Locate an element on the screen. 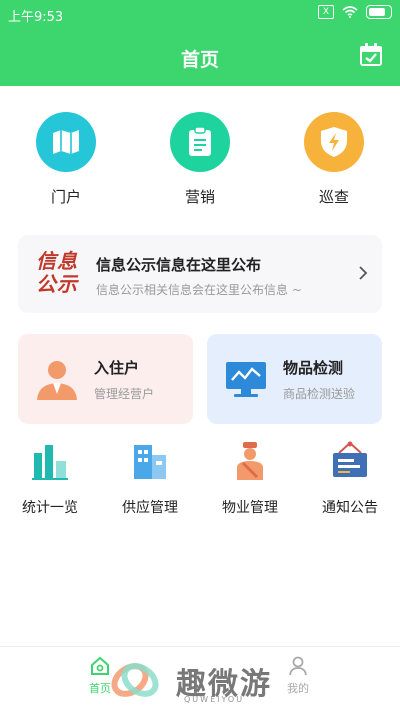 The height and width of the screenshot is (713, 400). inspection-card: 物品检测 商品检测送验 is located at coordinates (294, 379).